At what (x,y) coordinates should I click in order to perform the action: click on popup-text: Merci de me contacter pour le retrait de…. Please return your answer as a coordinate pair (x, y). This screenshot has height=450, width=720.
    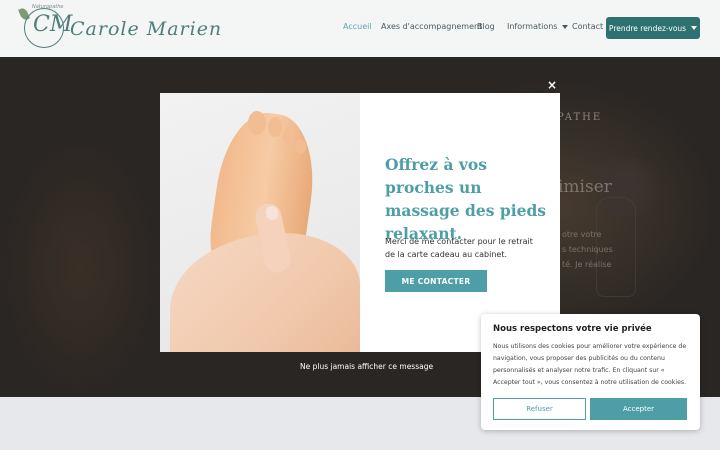
    Looking at the image, I should click on (459, 248).